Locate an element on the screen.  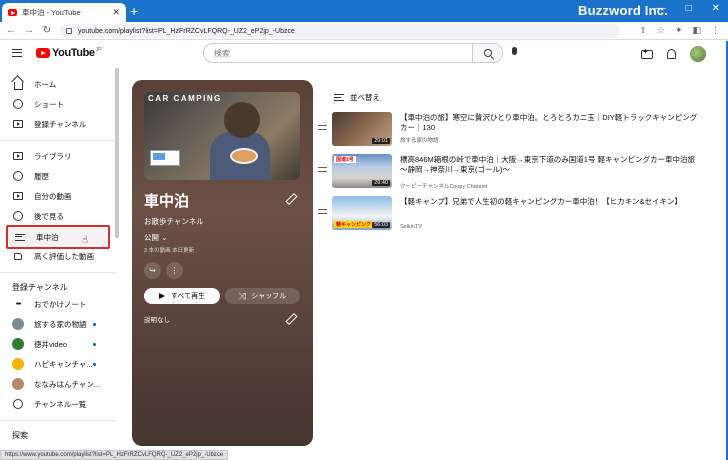
bookmark-star-icon: ☆ is located at coordinates (661, 30).